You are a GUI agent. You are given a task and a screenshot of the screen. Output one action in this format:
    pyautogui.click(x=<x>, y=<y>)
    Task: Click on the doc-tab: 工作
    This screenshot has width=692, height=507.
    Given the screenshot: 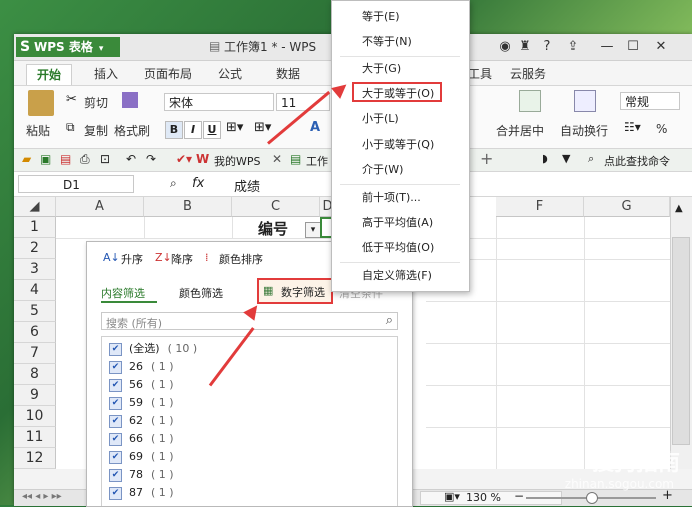 What is the action you would take?
    pyautogui.click(x=317, y=161)
    